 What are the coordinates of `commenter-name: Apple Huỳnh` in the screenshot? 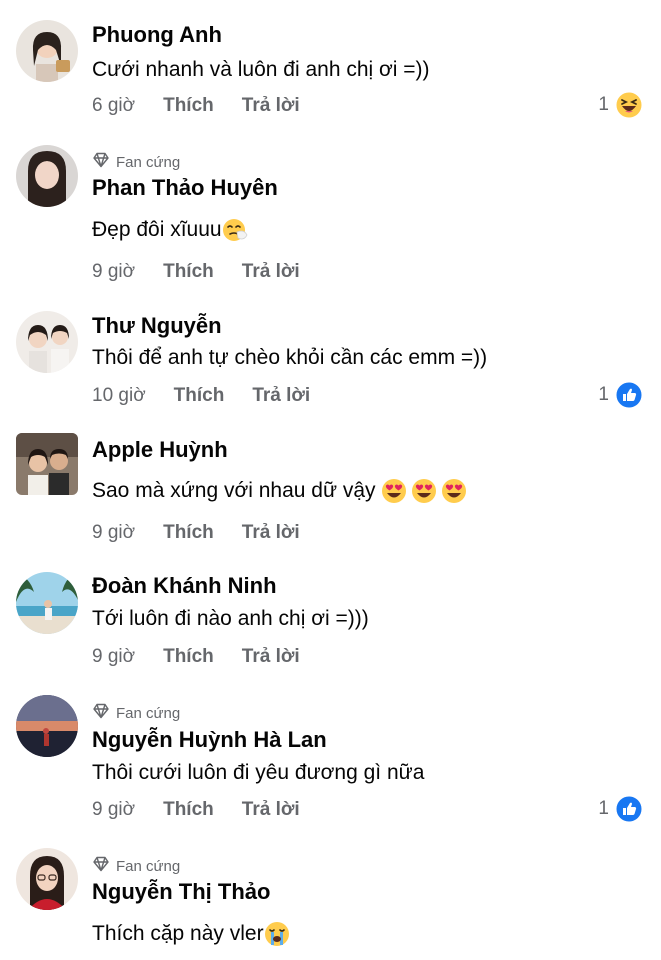 It's located at (160, 450).